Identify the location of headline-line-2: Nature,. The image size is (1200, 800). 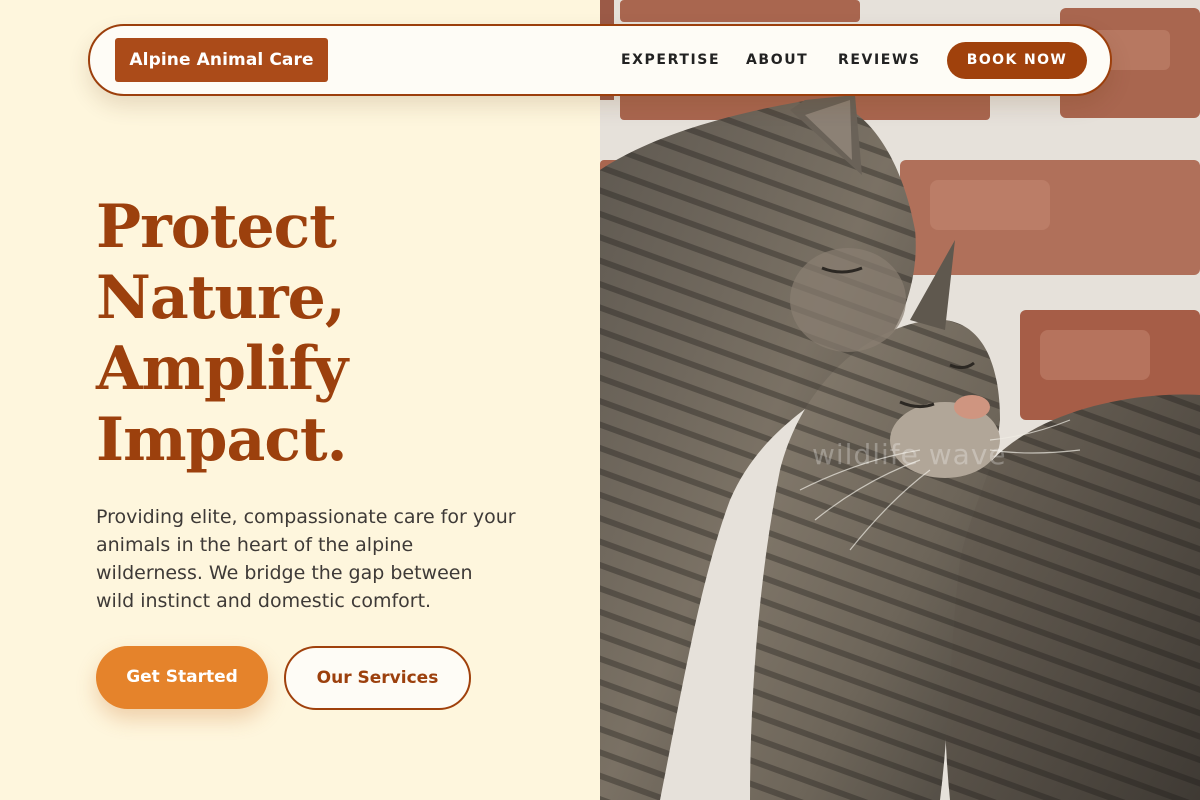
(221, 298).